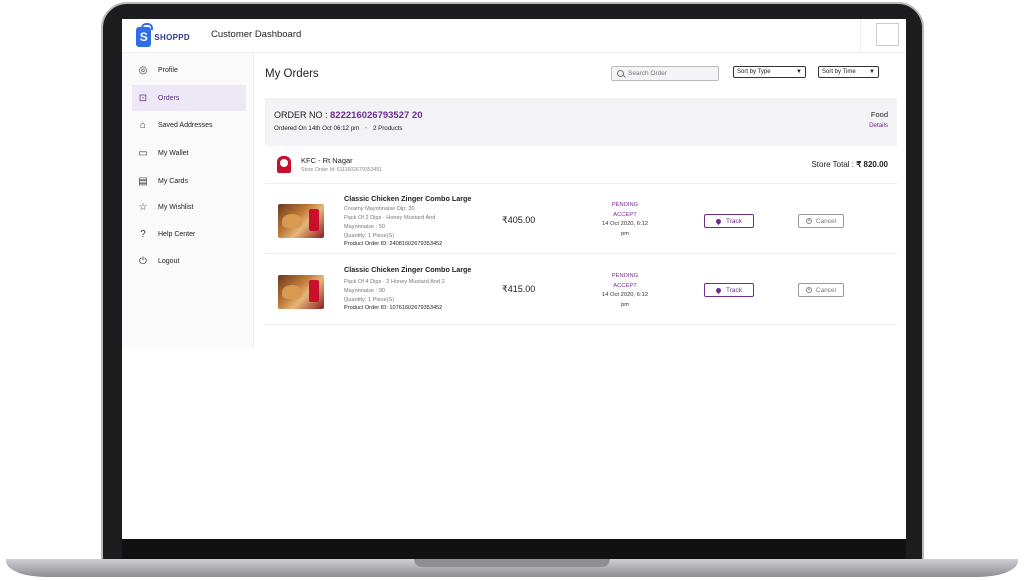 The width and height of the screenshot is (1024, 580). What do you see at coordinates (620, 73) in the screenshot?
I see `search-icon` at bounding box center [620, 73].